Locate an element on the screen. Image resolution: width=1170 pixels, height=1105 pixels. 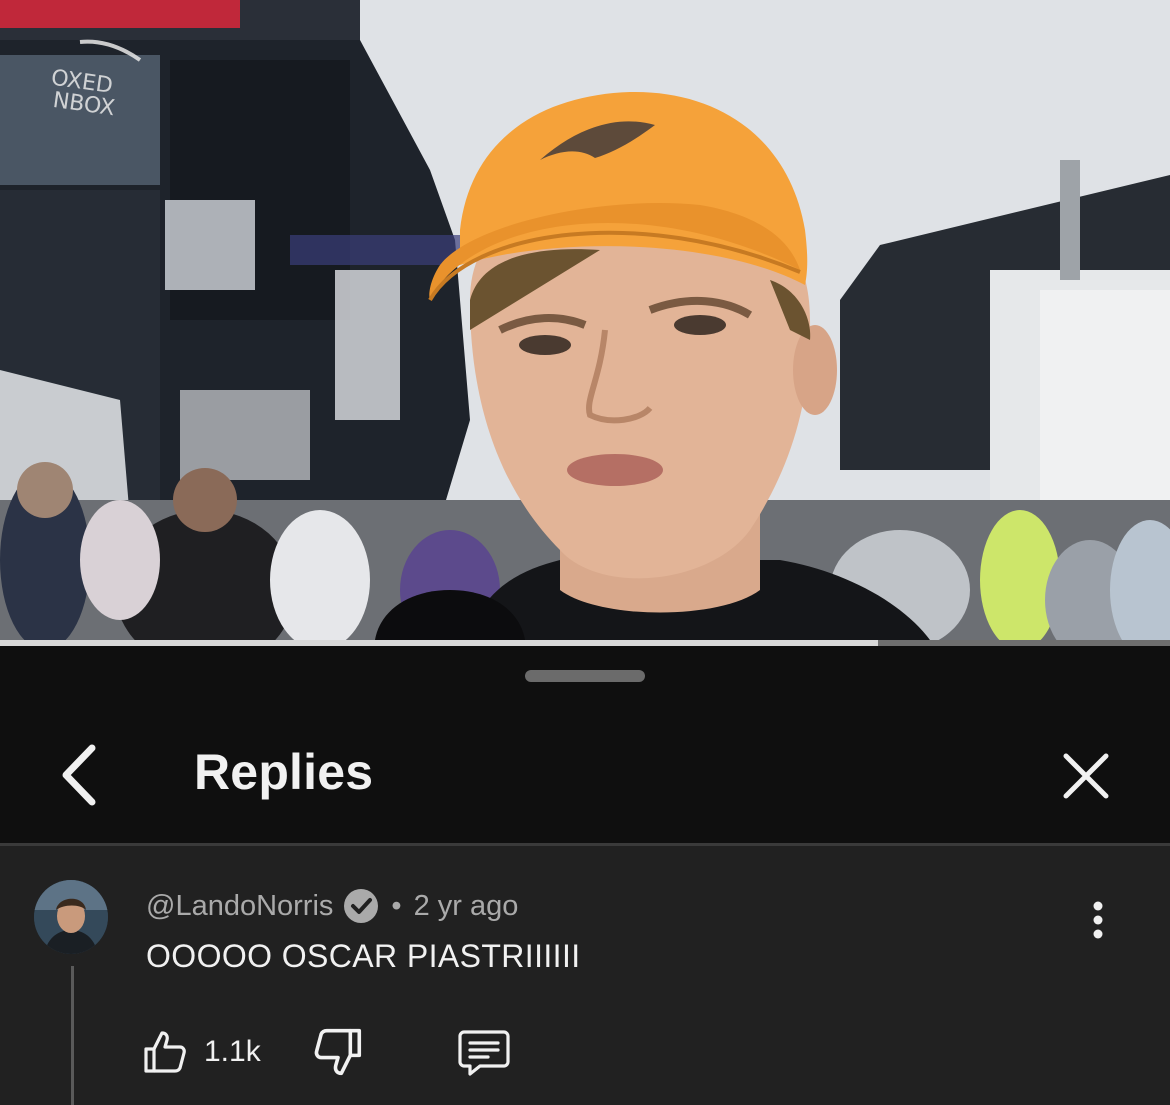
like-count: 1.1k is located at coordinates (232, 1051).